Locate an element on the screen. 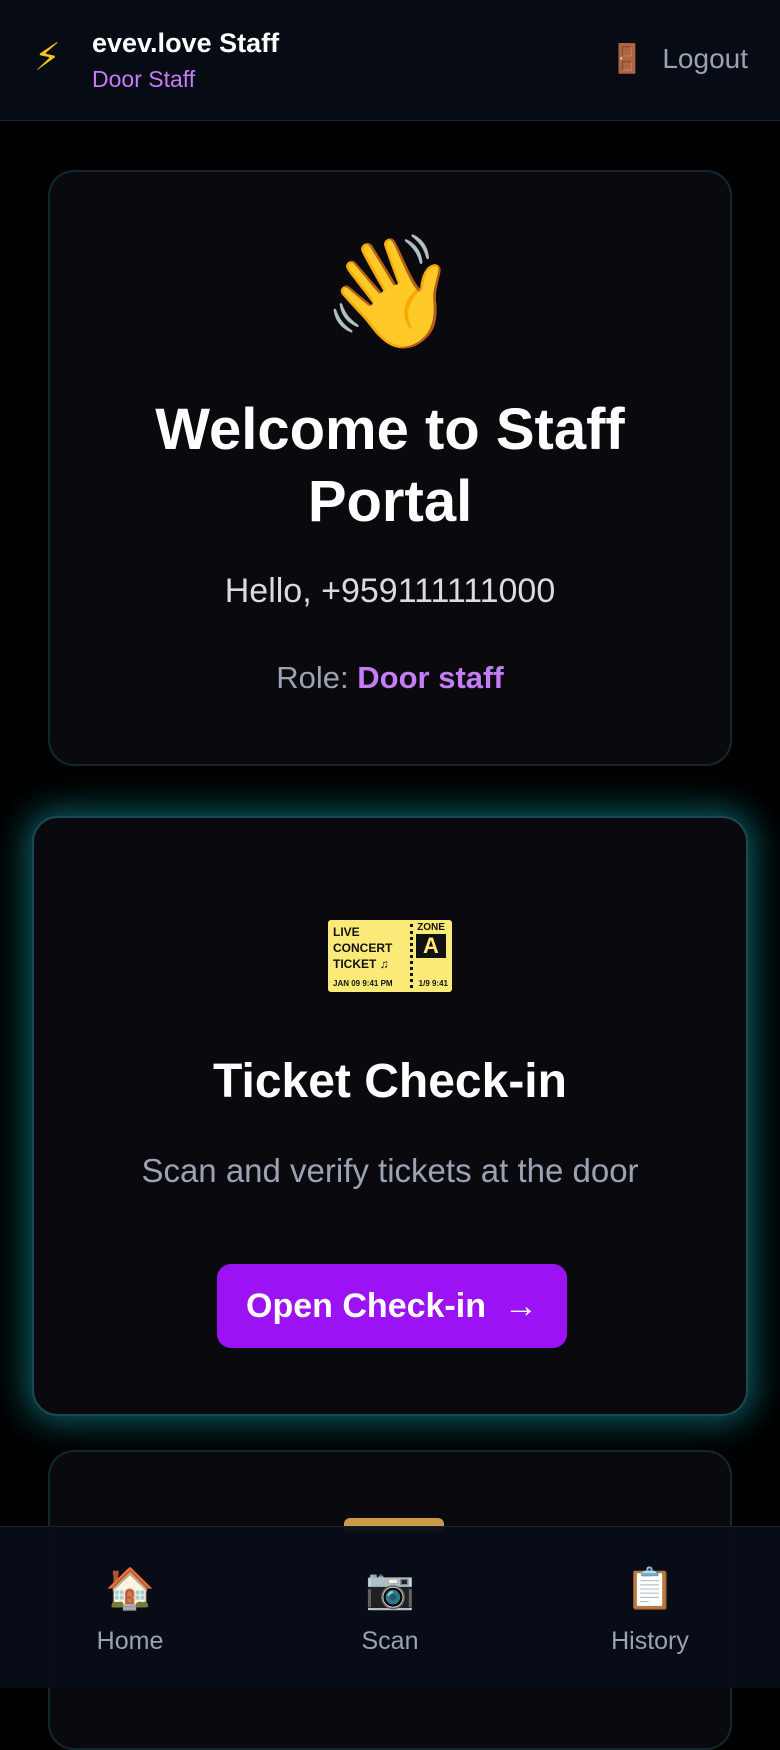 The width and height of the screenshot is (780, 1750). nav-label-scan: Scan is located at coordinates (390, 1641).